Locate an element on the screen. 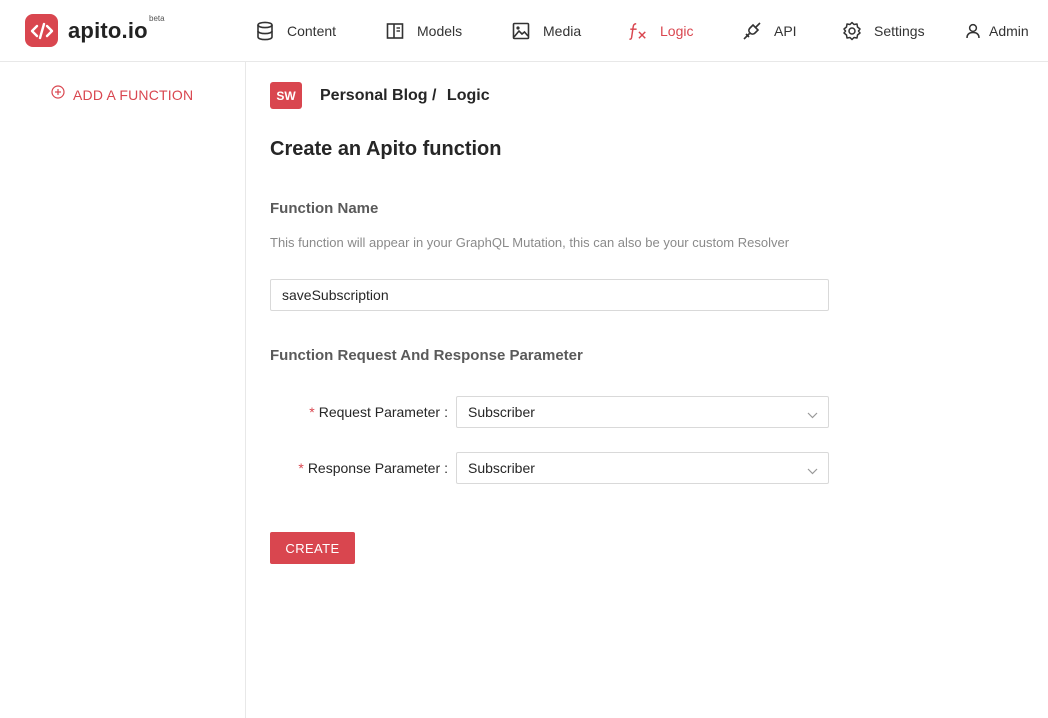 The height and width of the screenshot is (718, 1048). nav-settings: Settings is located at coordinates (883, 31).